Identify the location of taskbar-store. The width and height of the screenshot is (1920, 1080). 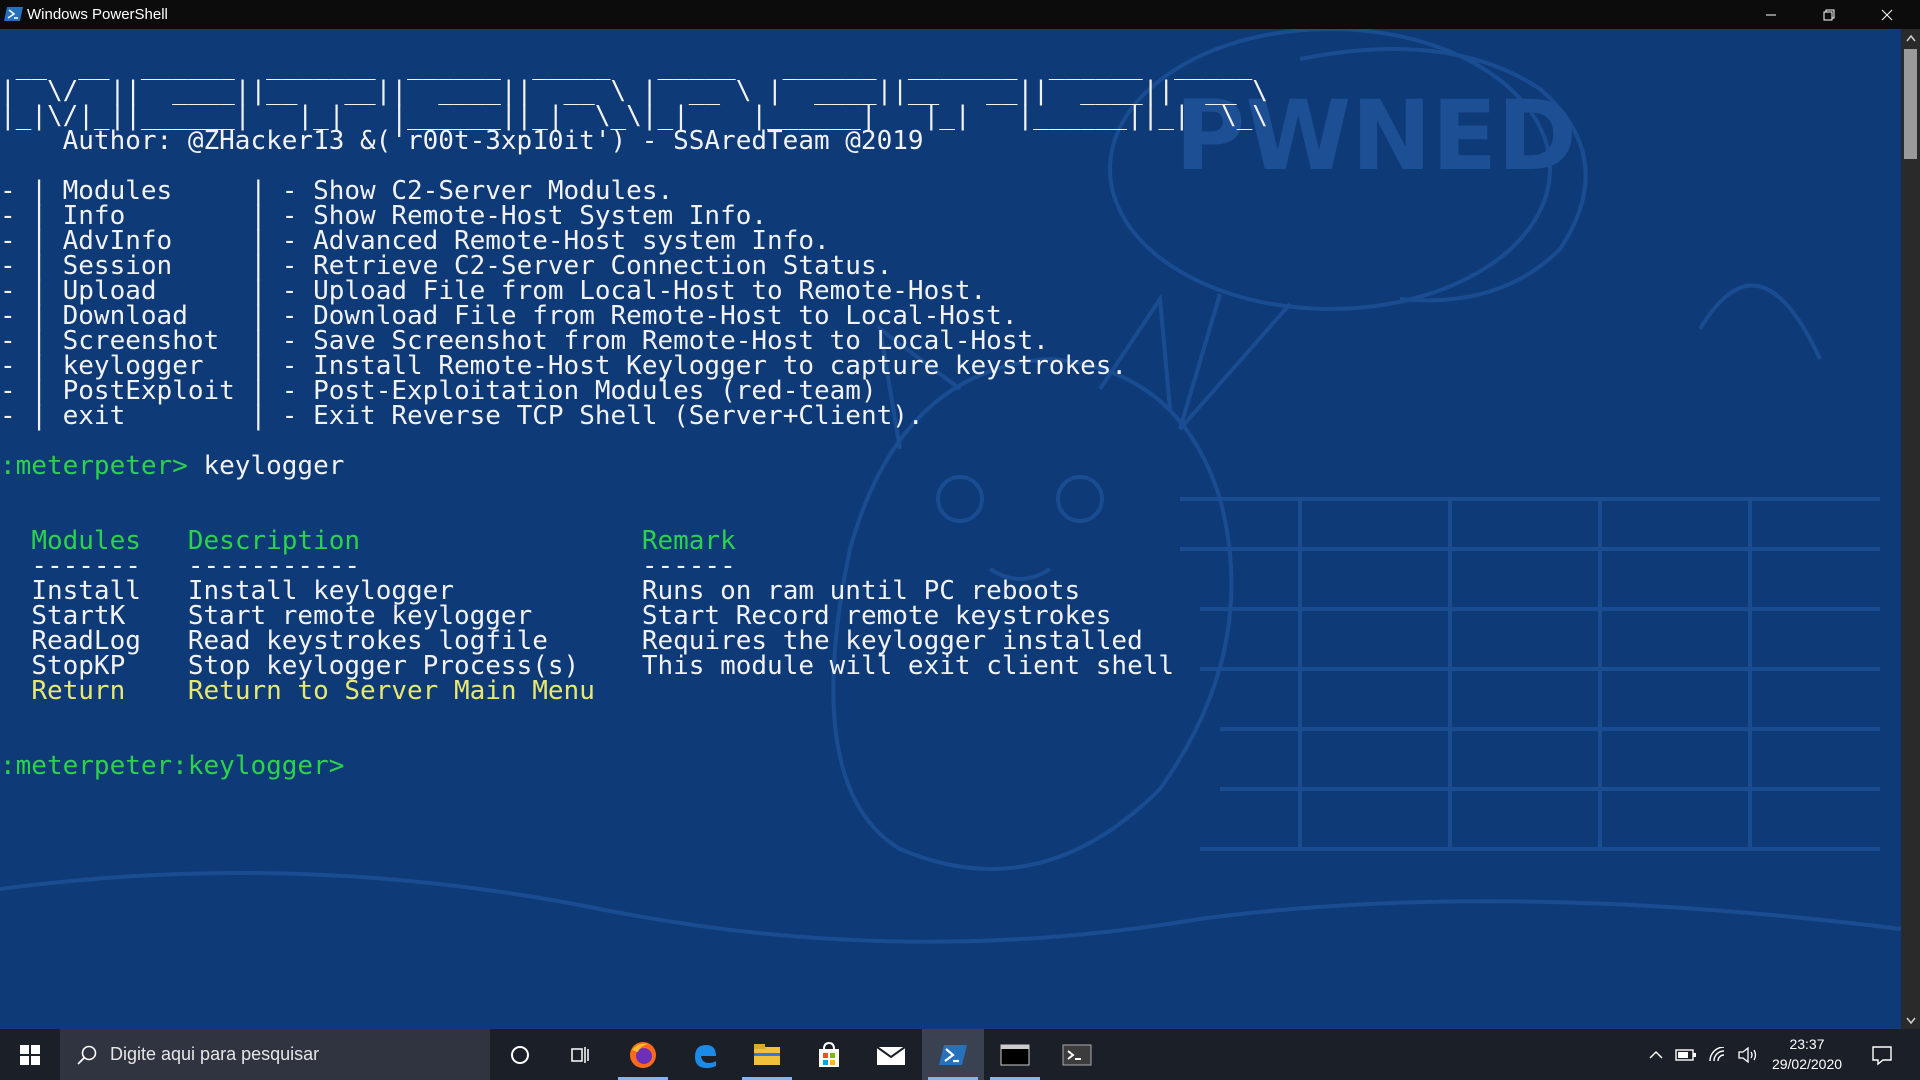
(829, 1054).